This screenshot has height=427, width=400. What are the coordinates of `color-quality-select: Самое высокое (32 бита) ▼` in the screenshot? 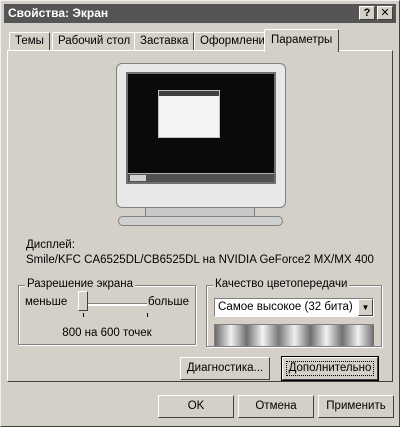 It's located at (294, 307).